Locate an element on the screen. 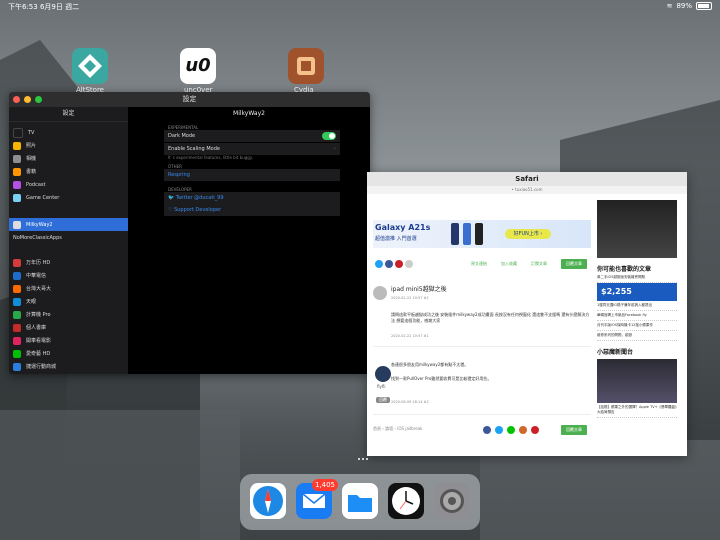 Image resolution: width=720 pixels, height=540 pixels. sidebar-item-app-7: 開車看電影 is located at coordinates (68, 340).